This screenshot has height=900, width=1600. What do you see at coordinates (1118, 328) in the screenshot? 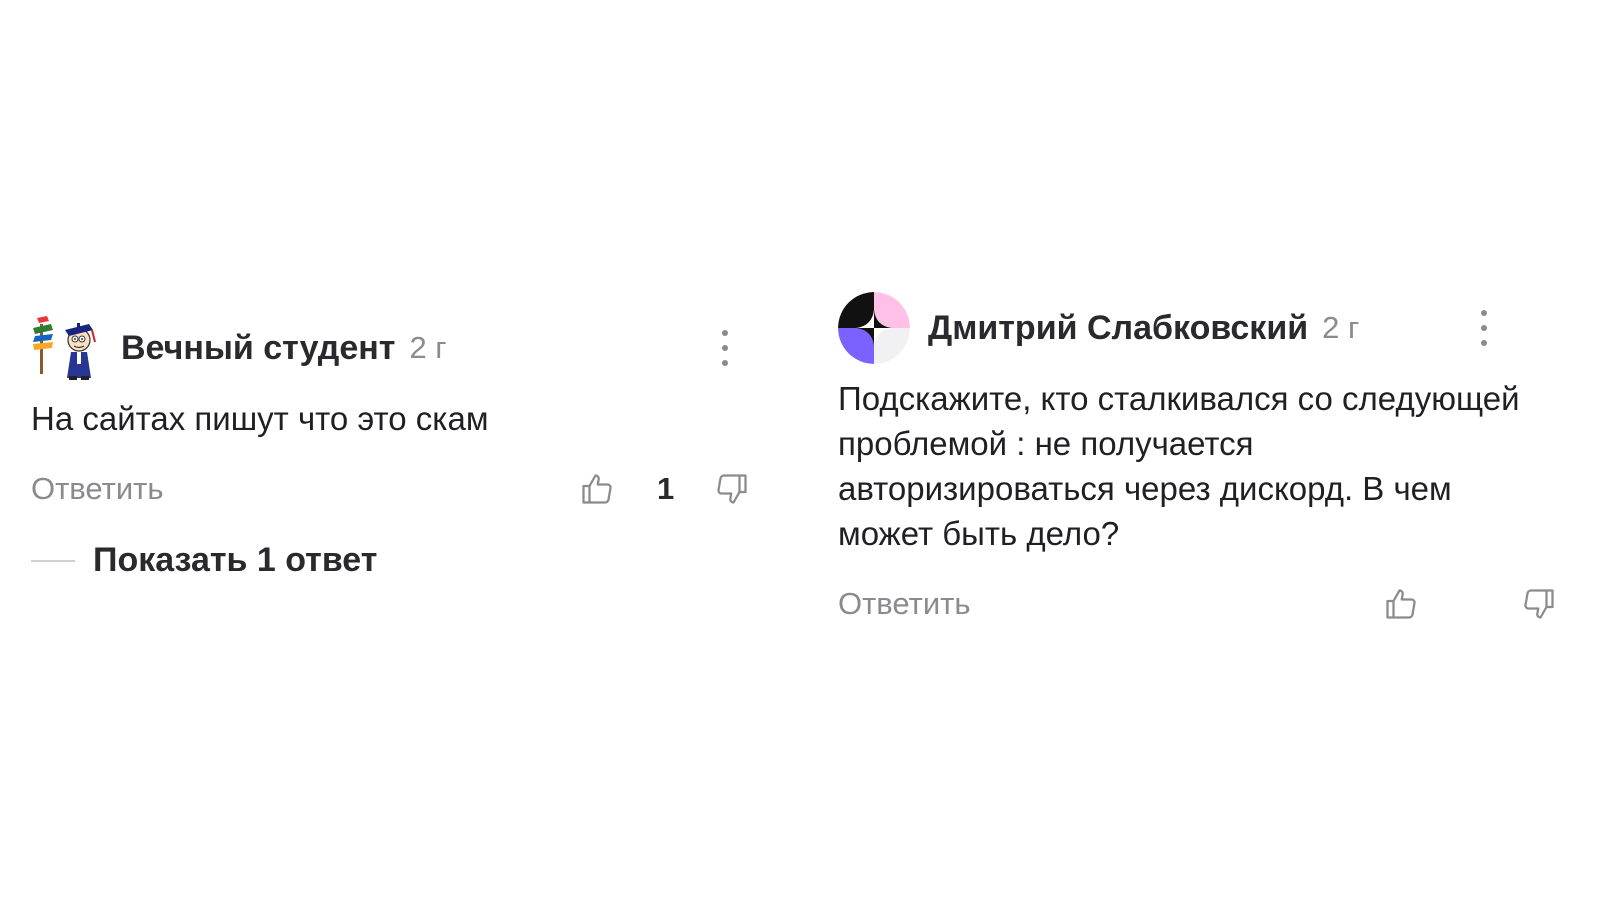
I see `comment-author: Дмитрий Слабковский` at bounding box center [1118, 328].